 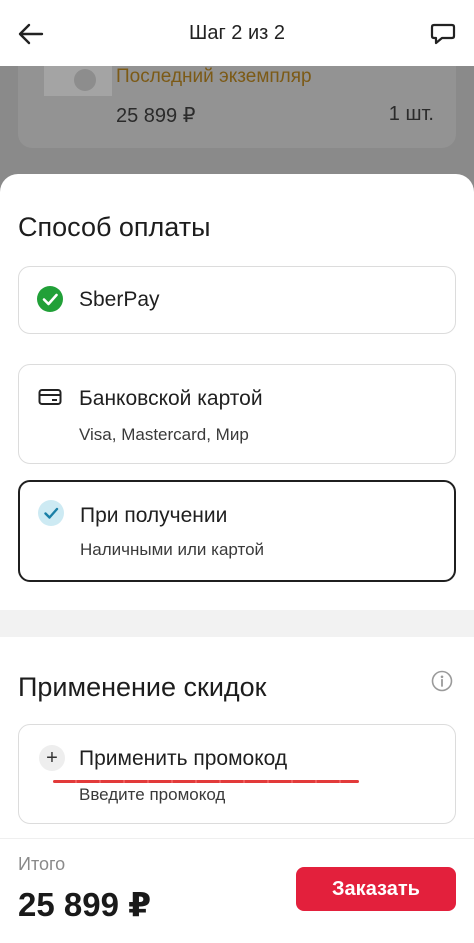 What do you see at coordinates (119, 299) in the screenshot?
I see `payment-option-title: SberPay` at bounding box center [119, 299].